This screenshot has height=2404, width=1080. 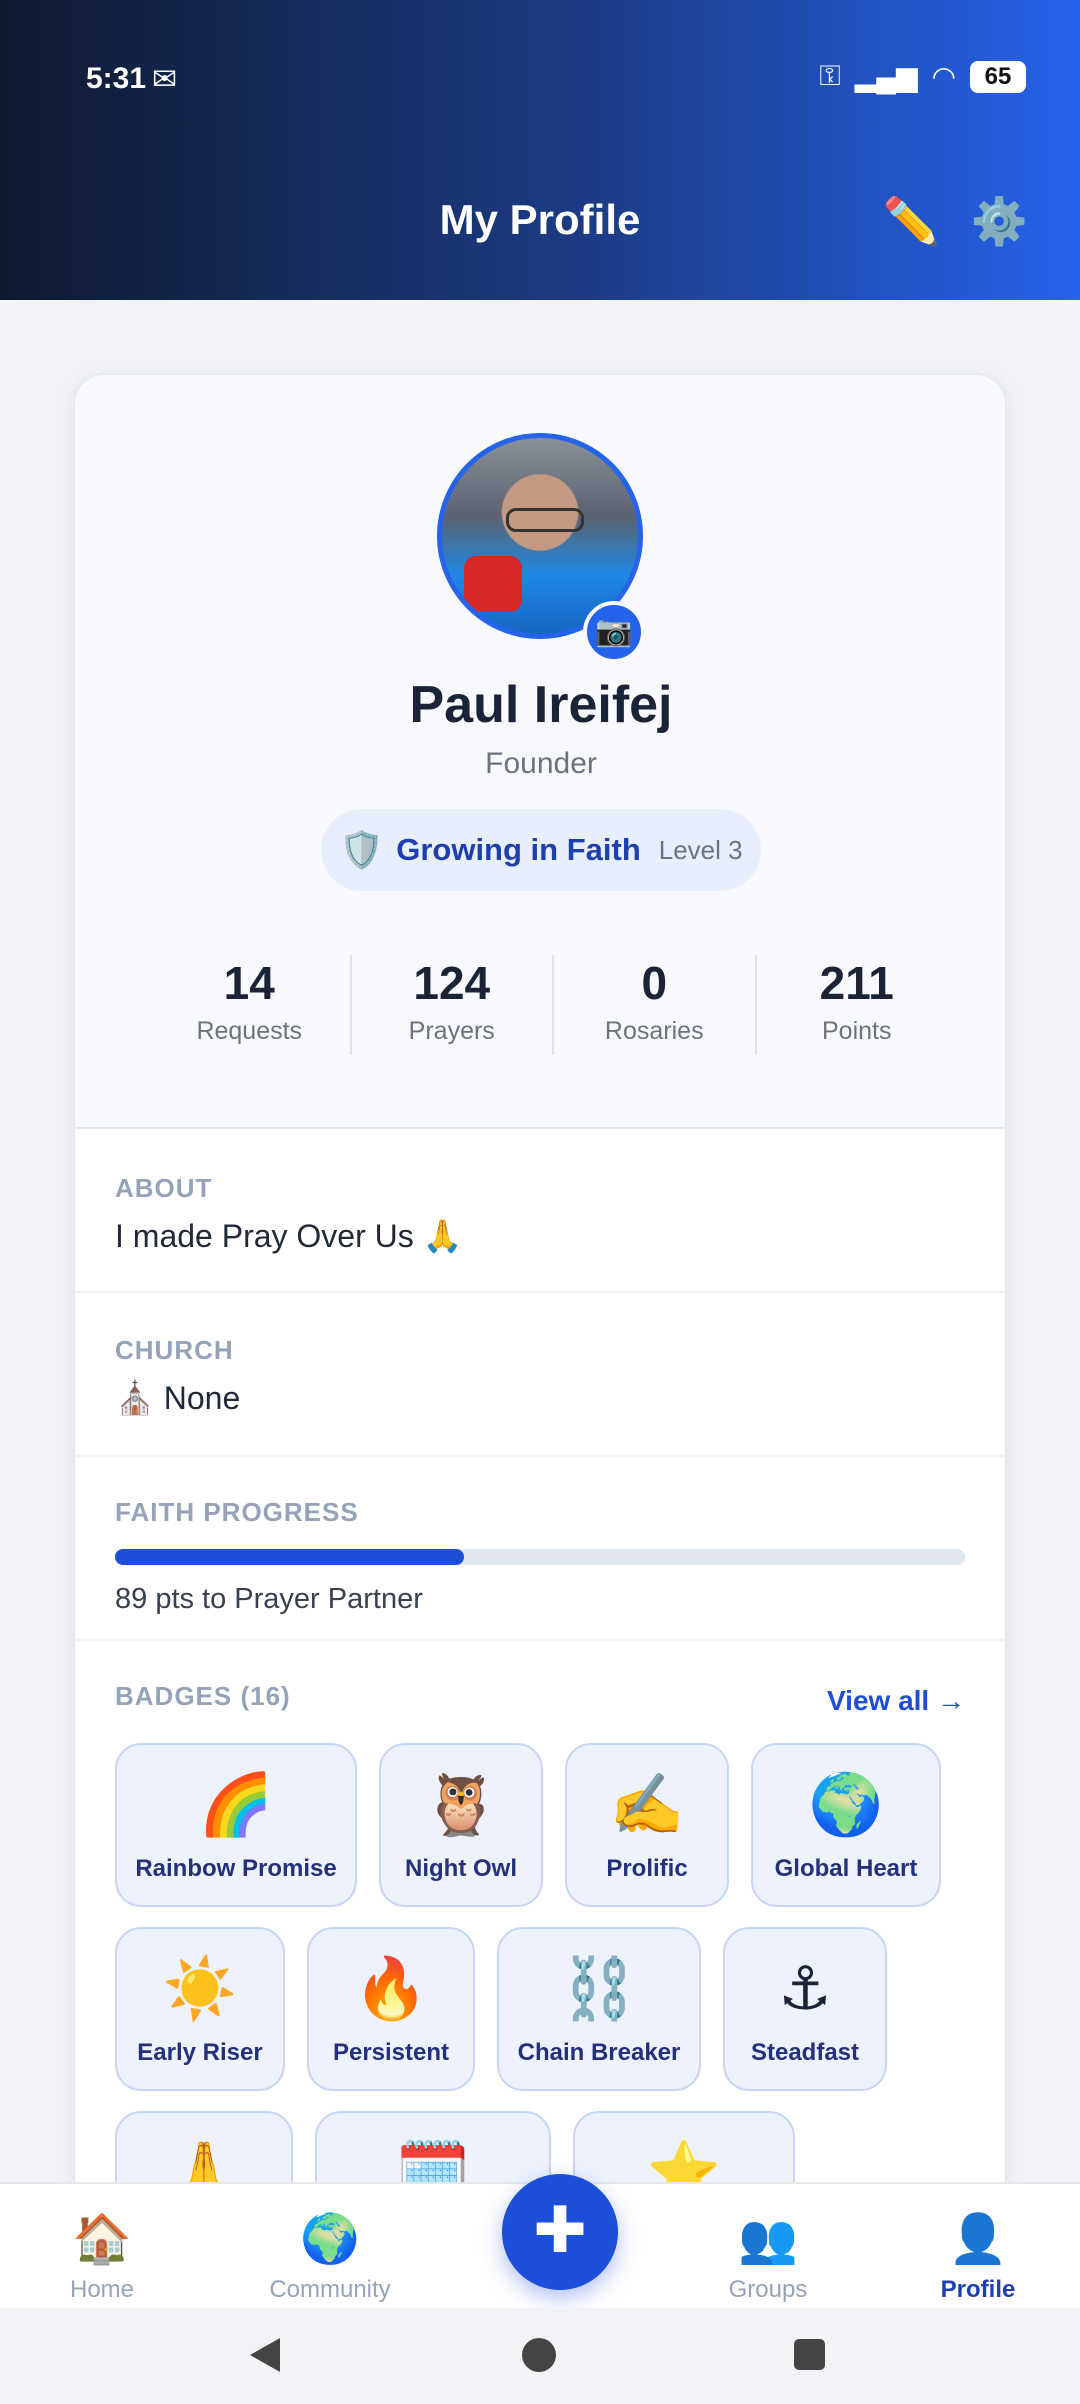 I want to click on profile-name: Paul Ireifej, so click(x=541, y=705).